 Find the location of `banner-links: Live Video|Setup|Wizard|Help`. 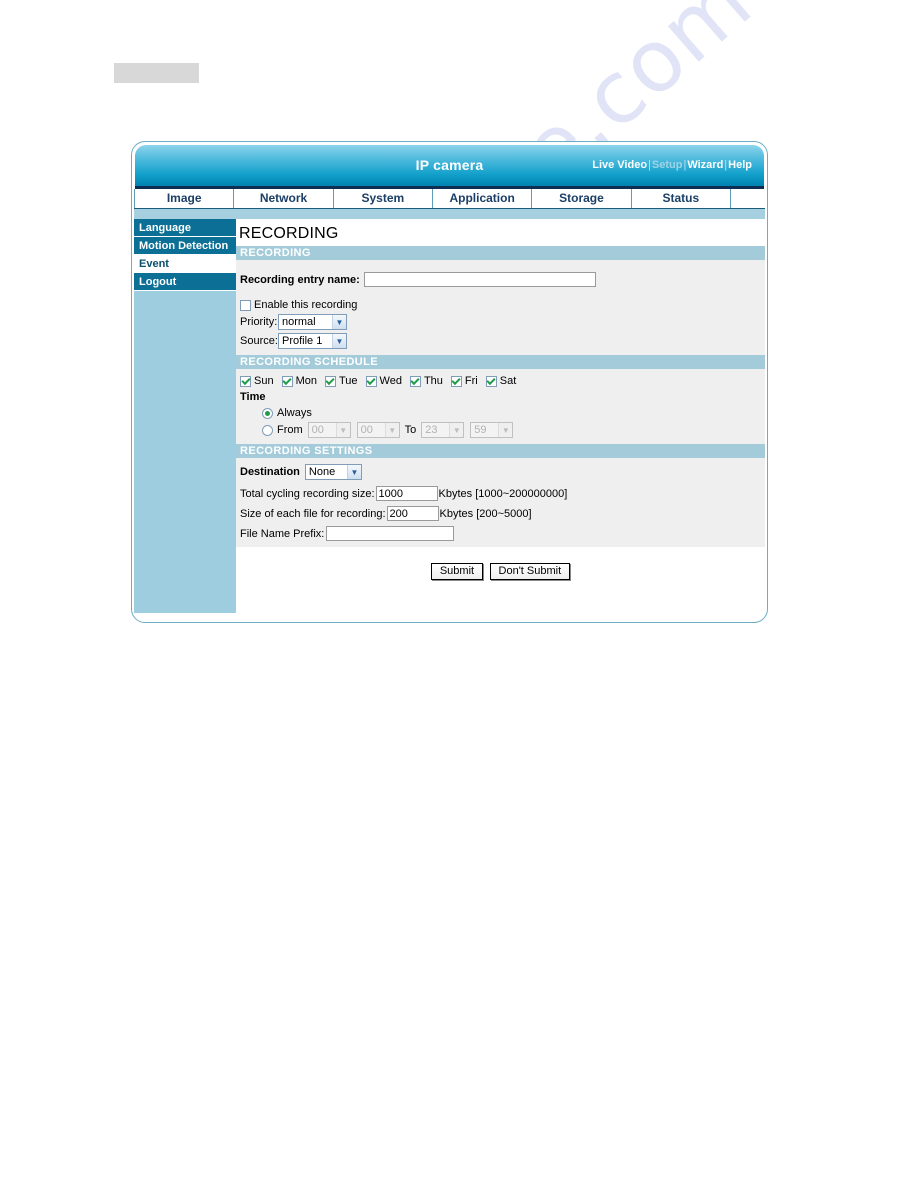

banner-links: Live Video|Setup|Wizard|Help is located at coordinates (672, 165).